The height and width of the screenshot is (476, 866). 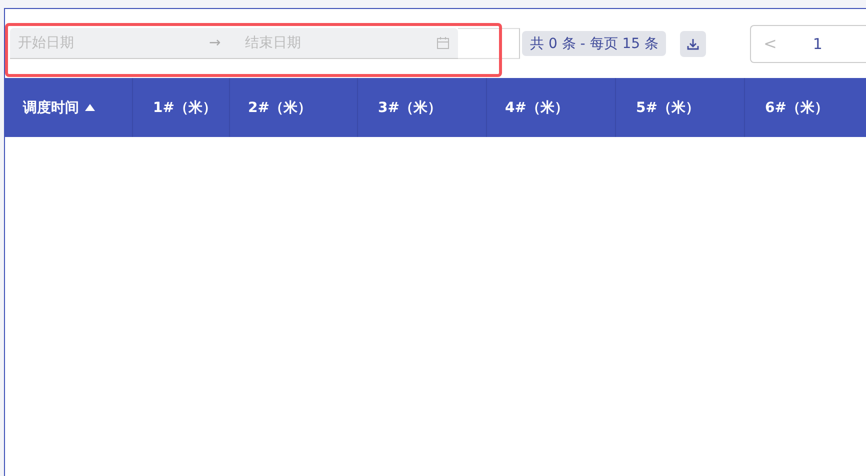 I want to click on column-header: 3#（米）, so click(x=410, y=107).